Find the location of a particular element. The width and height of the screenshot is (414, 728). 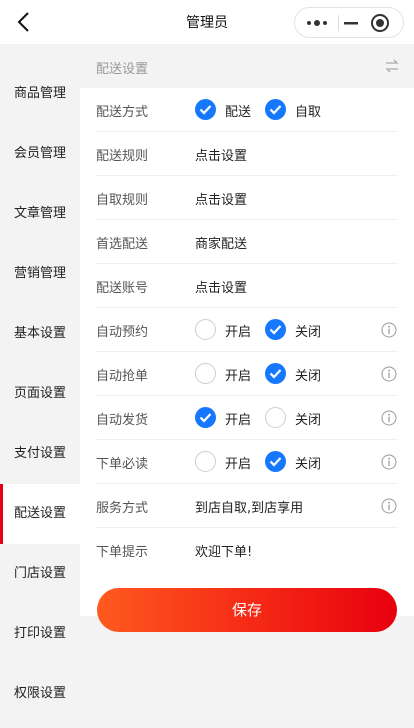

service-mode-value: 到店自取,到店享用 is located at coordinates (249, 506).